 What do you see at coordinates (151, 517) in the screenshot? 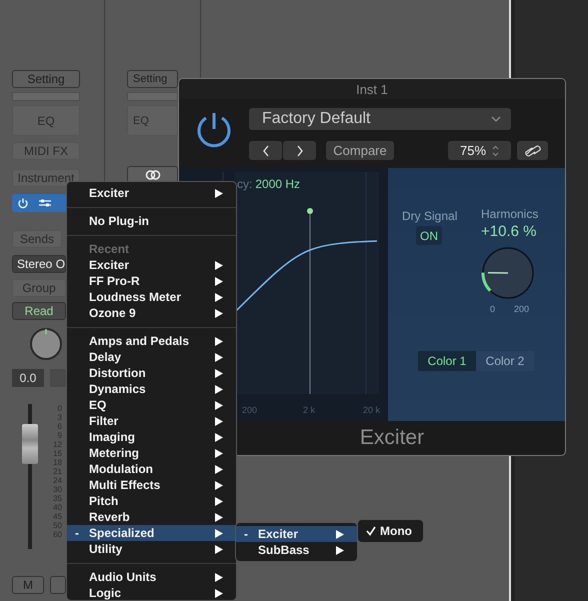
I see `menu-item: Reverb` at bounding box center [151, 517].